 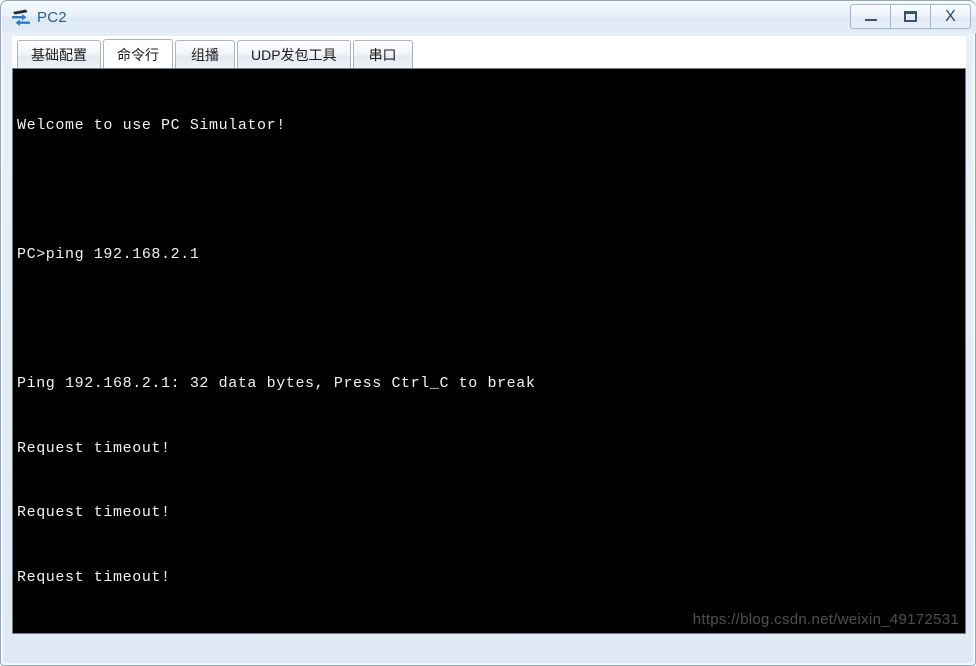 What do you see at coordinates (21, 18) in the screenshot?
I see `network-switch-icon` at bounding box center [21, 18].